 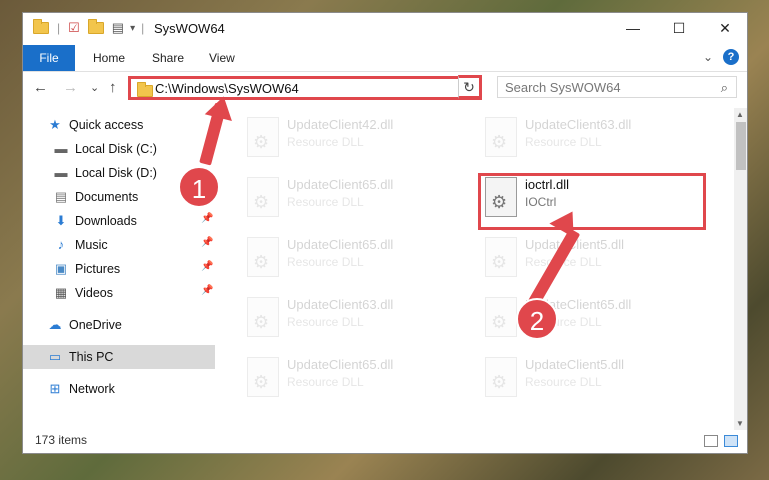 I want to click on file-name: UpdateClient42.dll, so click(x=340, y=124).